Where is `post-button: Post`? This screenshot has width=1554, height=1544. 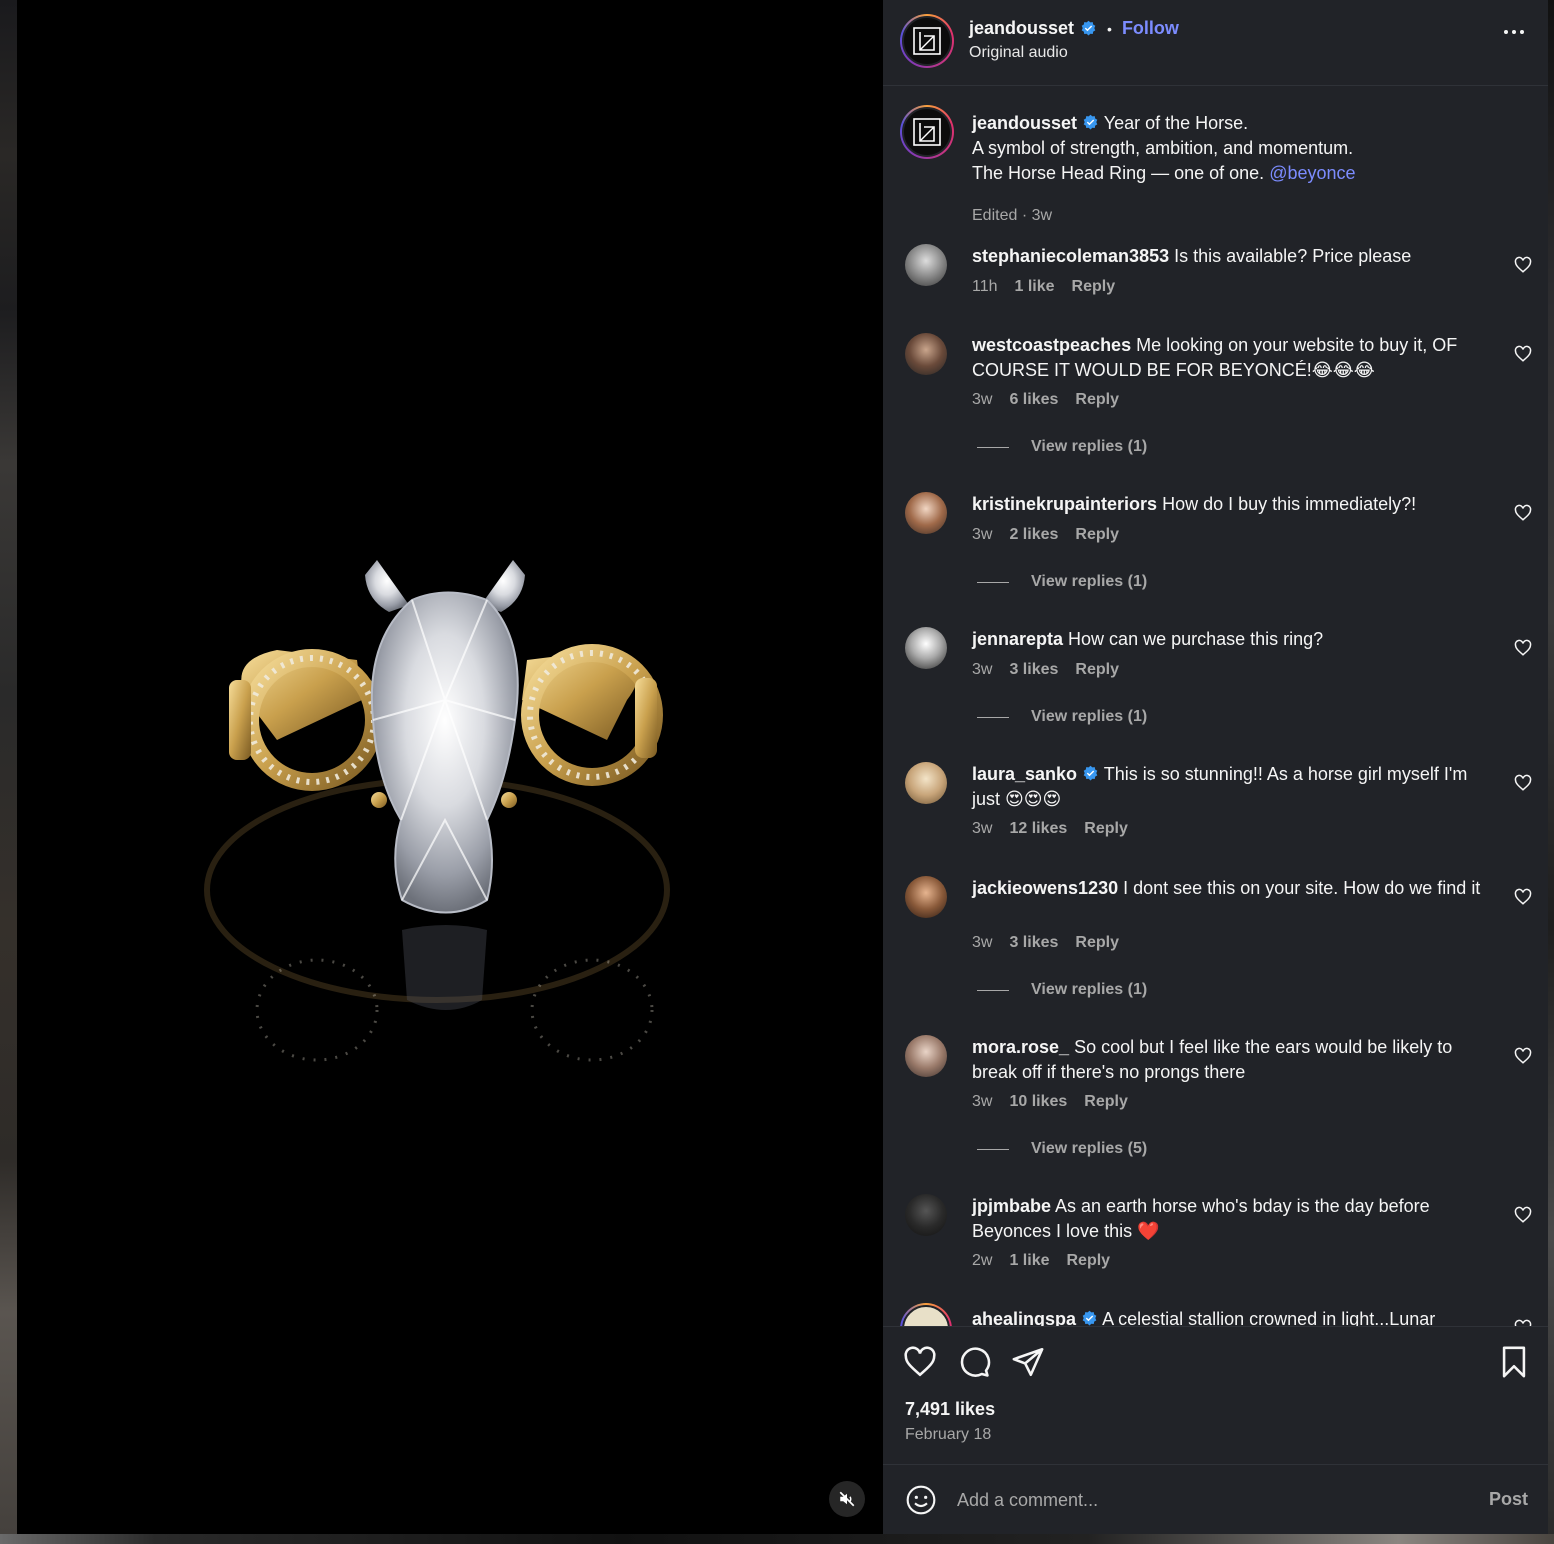
post-button: Post is located at coordinates (1508, 1499).